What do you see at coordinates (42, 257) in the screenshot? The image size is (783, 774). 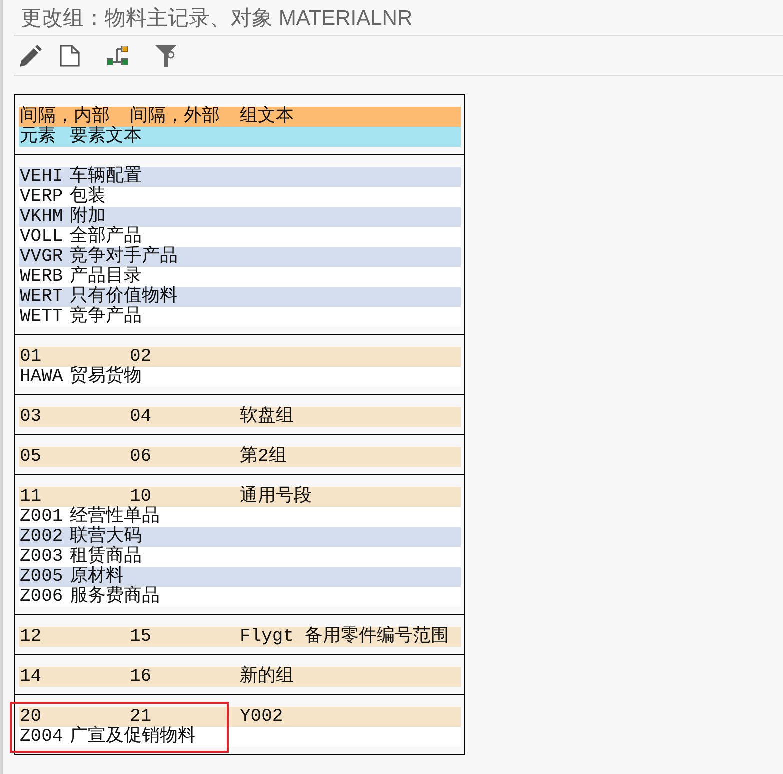 I see `element-code: VVGR` at bounding box center [42, 257].